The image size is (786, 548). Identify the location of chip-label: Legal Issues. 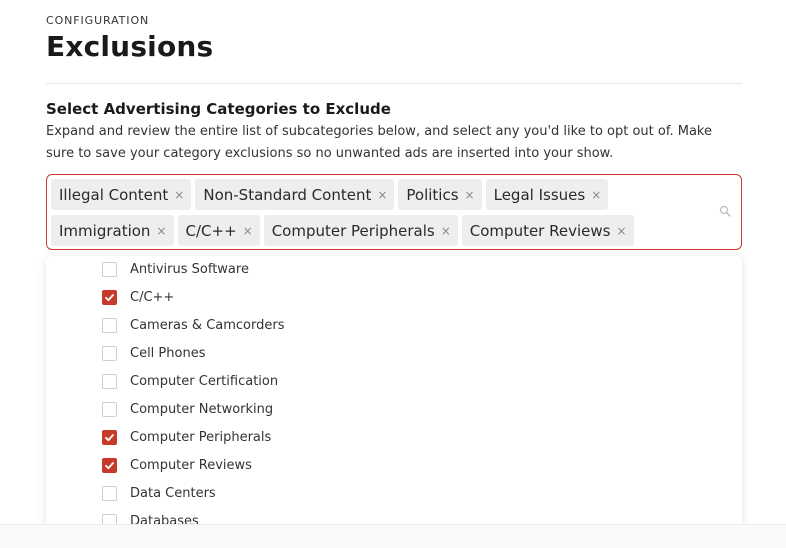
(539, 194).